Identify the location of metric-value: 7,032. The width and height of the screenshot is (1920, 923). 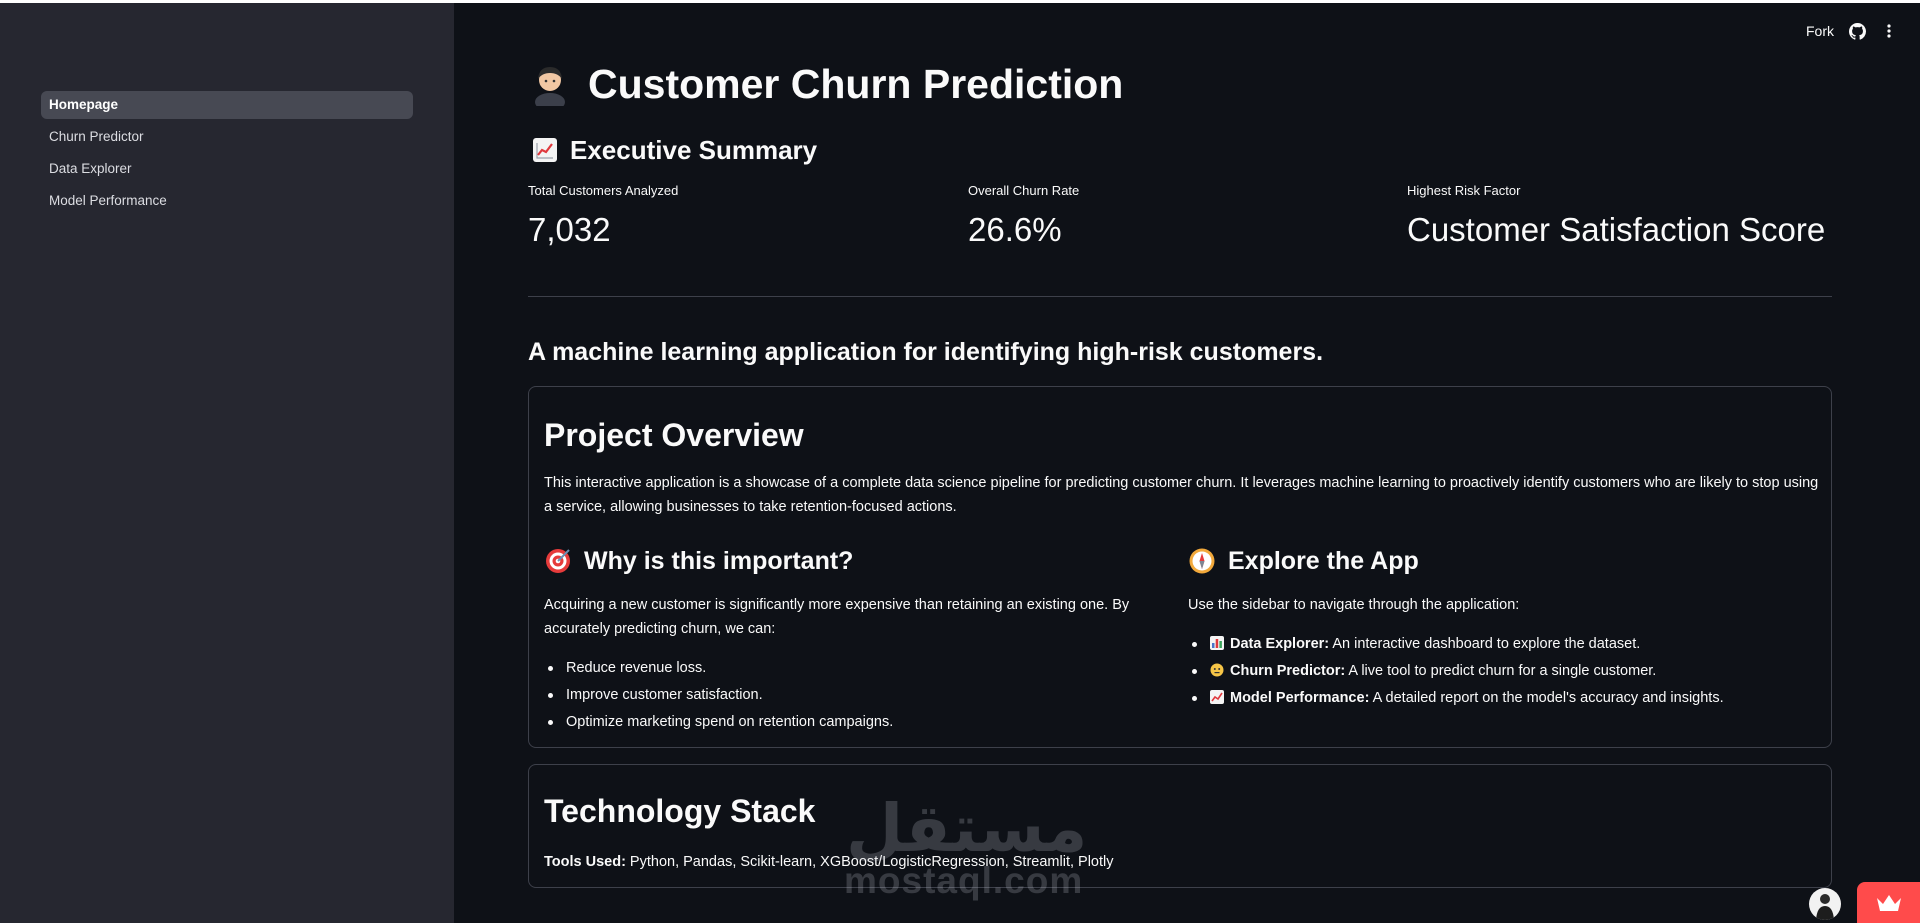
(569, 229).